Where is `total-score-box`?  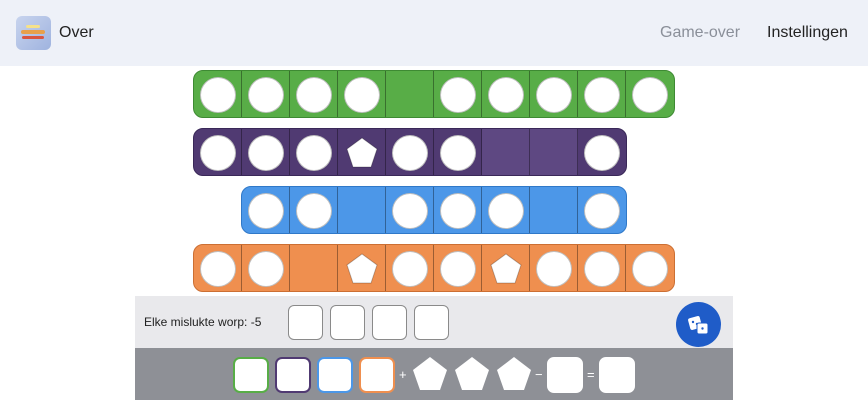 total-score-box is located at coordinates (617, 375).